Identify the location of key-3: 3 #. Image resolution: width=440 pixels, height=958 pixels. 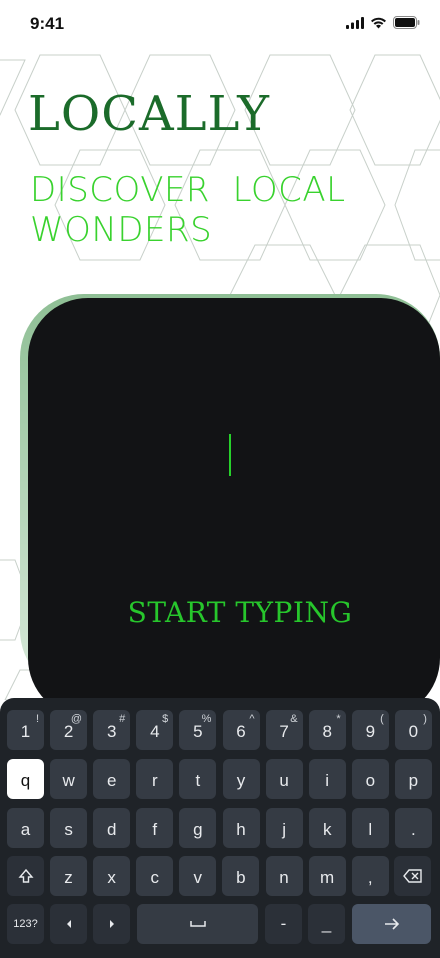
(112, 730).